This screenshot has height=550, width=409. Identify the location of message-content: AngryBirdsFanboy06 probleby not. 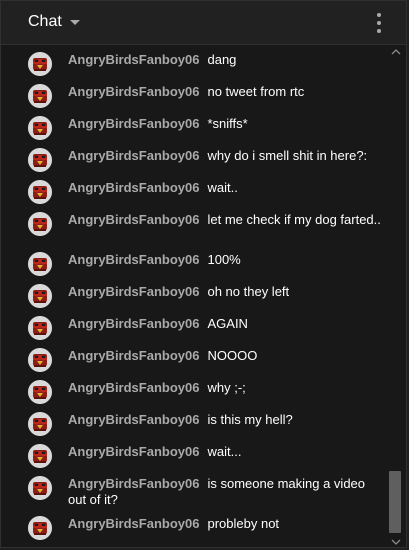
(227, 524).